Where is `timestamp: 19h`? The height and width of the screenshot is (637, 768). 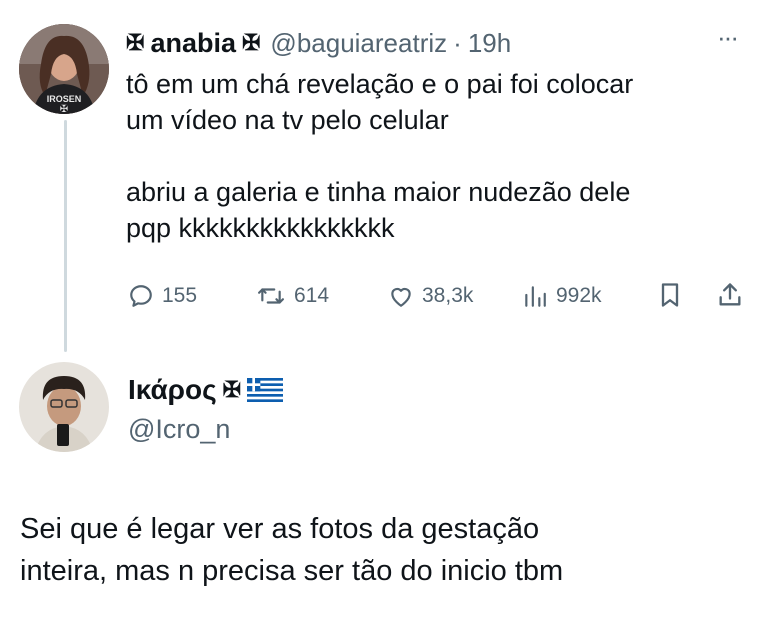 timestamp: 19h is located at coordinates (489, 43).